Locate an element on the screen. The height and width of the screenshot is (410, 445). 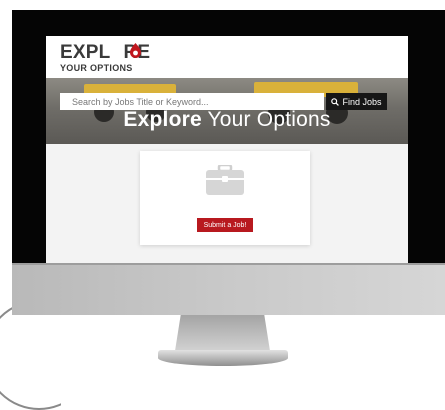
monitor-stand-neck is located at coordinates (222, 333).